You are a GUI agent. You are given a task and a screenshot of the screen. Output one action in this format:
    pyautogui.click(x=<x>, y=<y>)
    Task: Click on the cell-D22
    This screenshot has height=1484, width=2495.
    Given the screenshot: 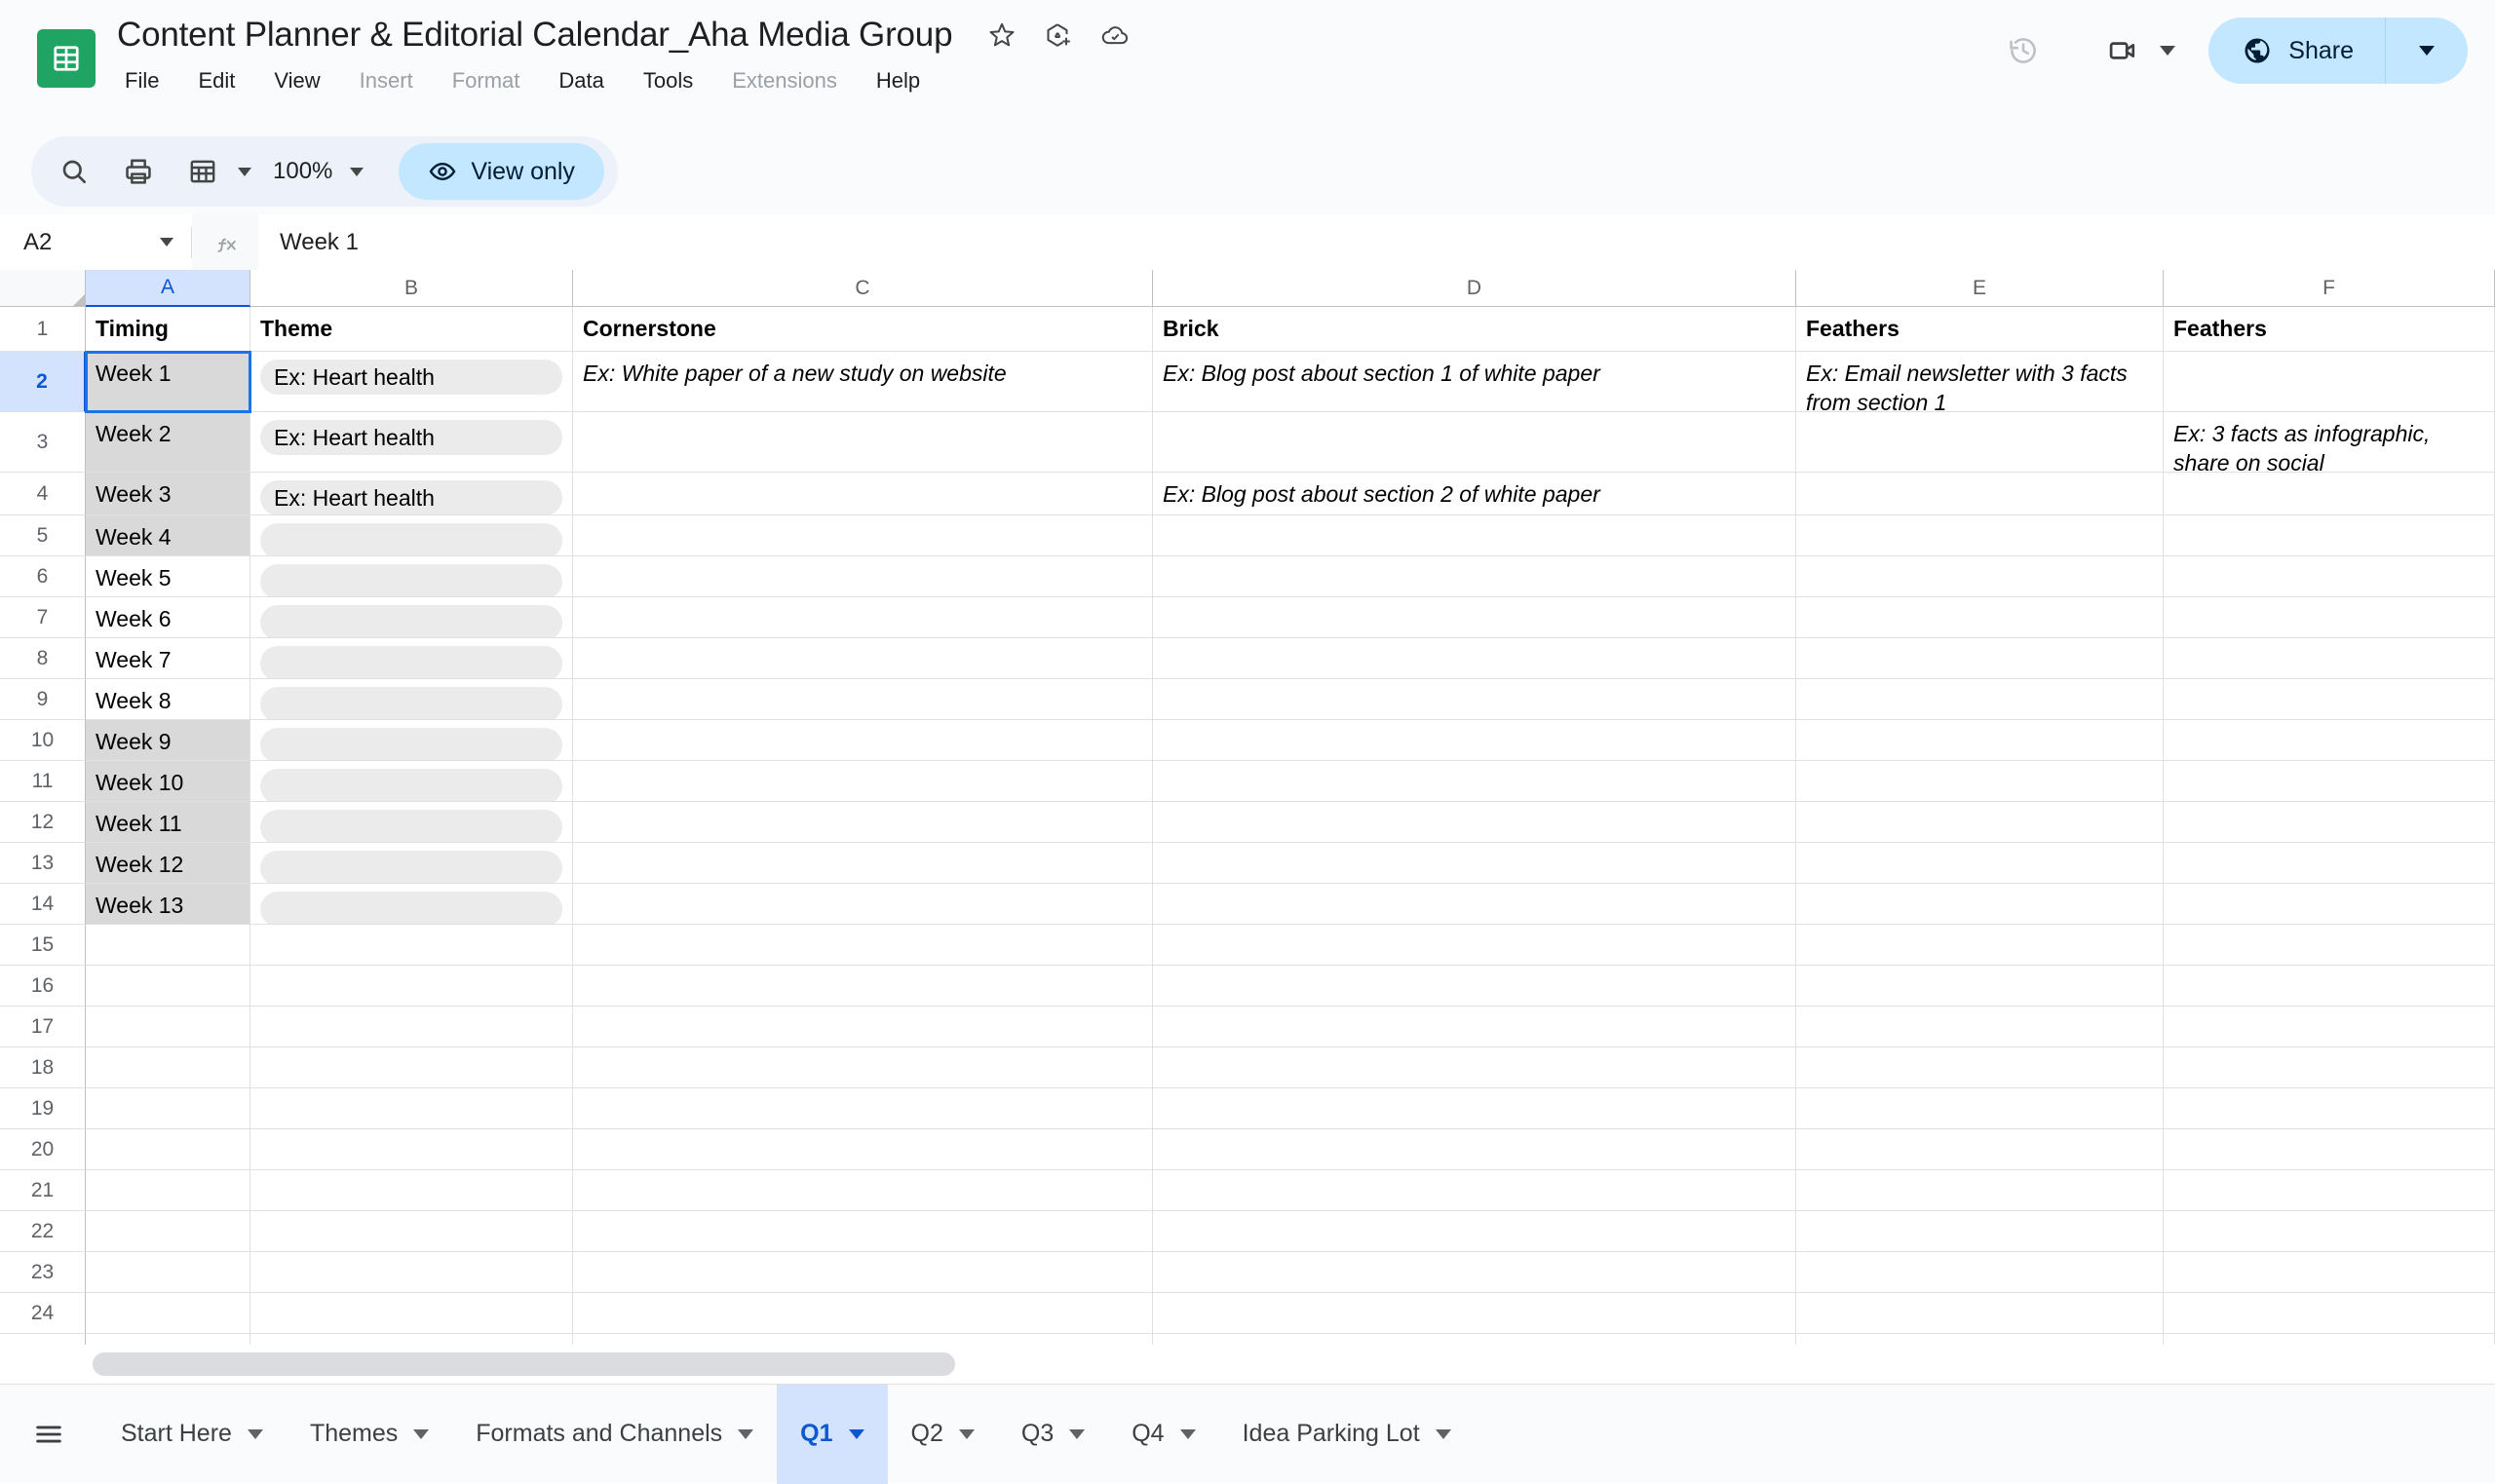 What is the action you would take?
    pyautogui.click(x=1474, y=1231)
    